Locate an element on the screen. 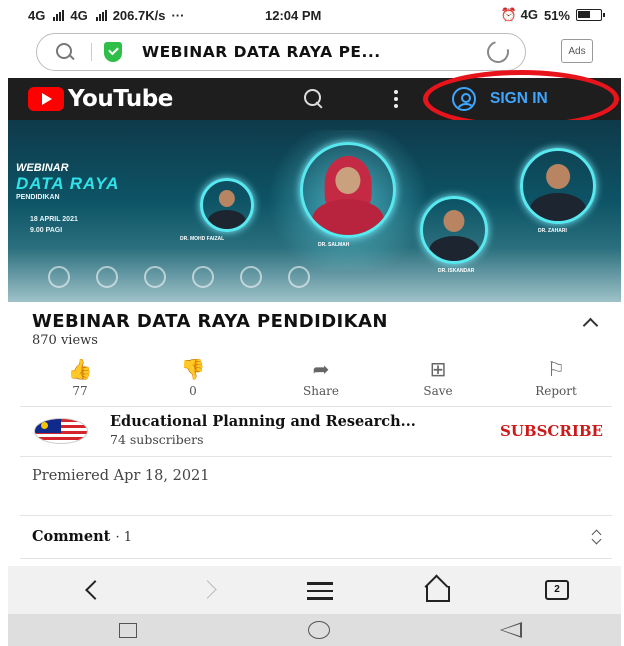  youtube-header: YouTube SIGN IN is located at coordinates (314, 99).